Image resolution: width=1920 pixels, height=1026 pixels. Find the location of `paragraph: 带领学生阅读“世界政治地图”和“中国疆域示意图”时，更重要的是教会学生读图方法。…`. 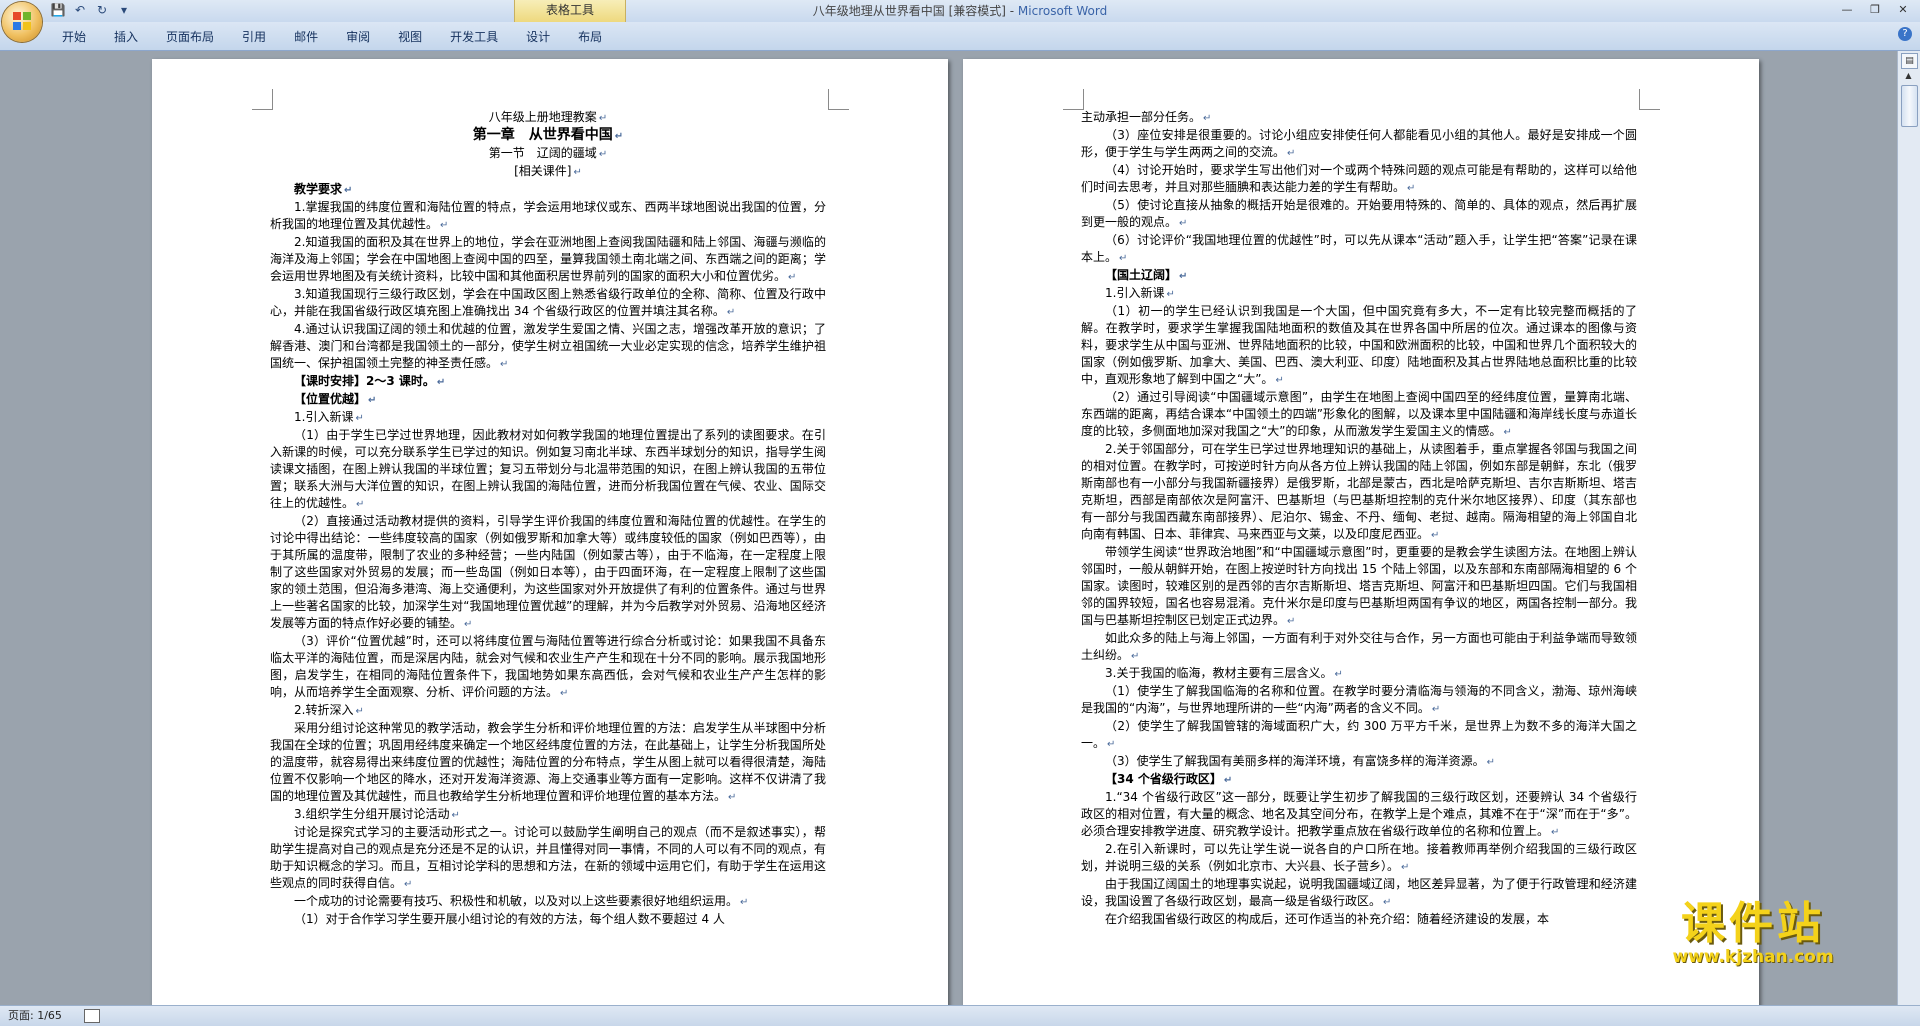

paragraph: 带领学生阅读“世界政治地图”和“中国疆域示意图”时，更重要的是教会学生读图方法。… is located at coordinates (1359, 586).